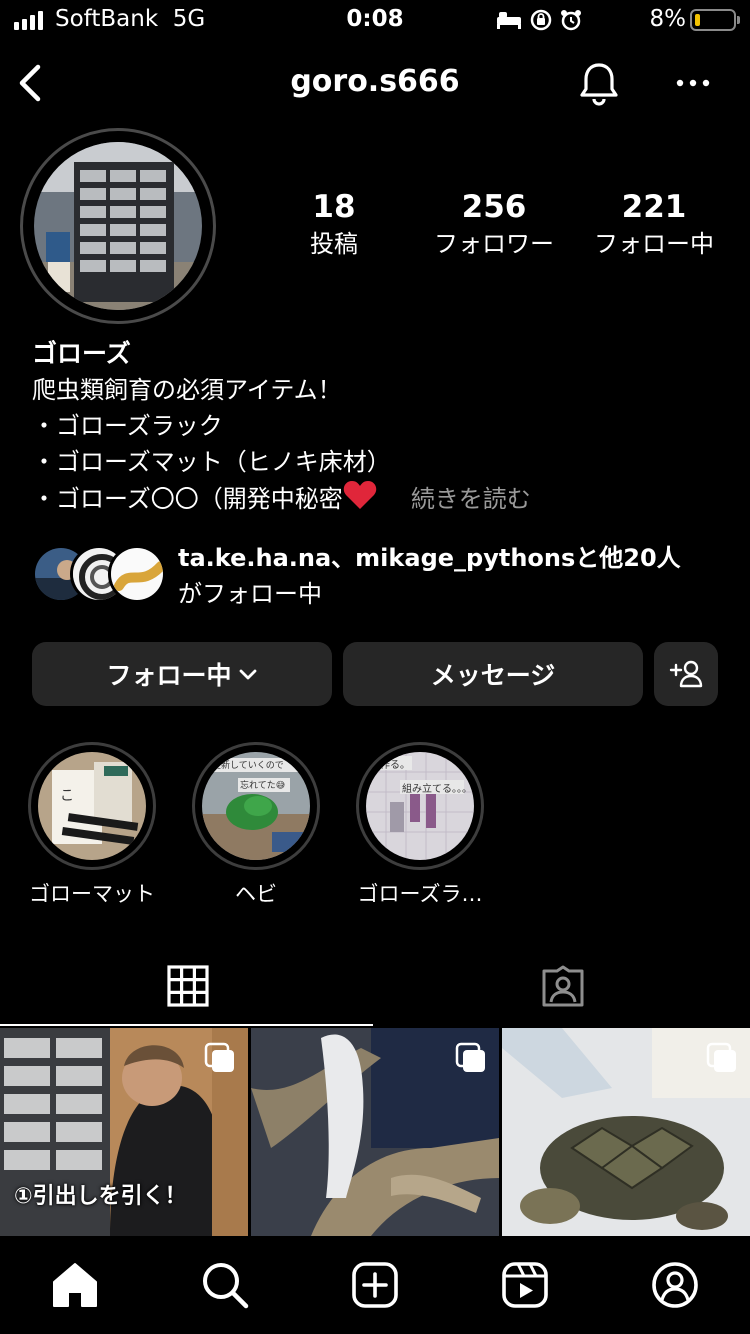 Image resolution: width=750 pixels, height=1334 pixels. I want to click on followed-by-suffix: がフォロー中, so click(250, 594).